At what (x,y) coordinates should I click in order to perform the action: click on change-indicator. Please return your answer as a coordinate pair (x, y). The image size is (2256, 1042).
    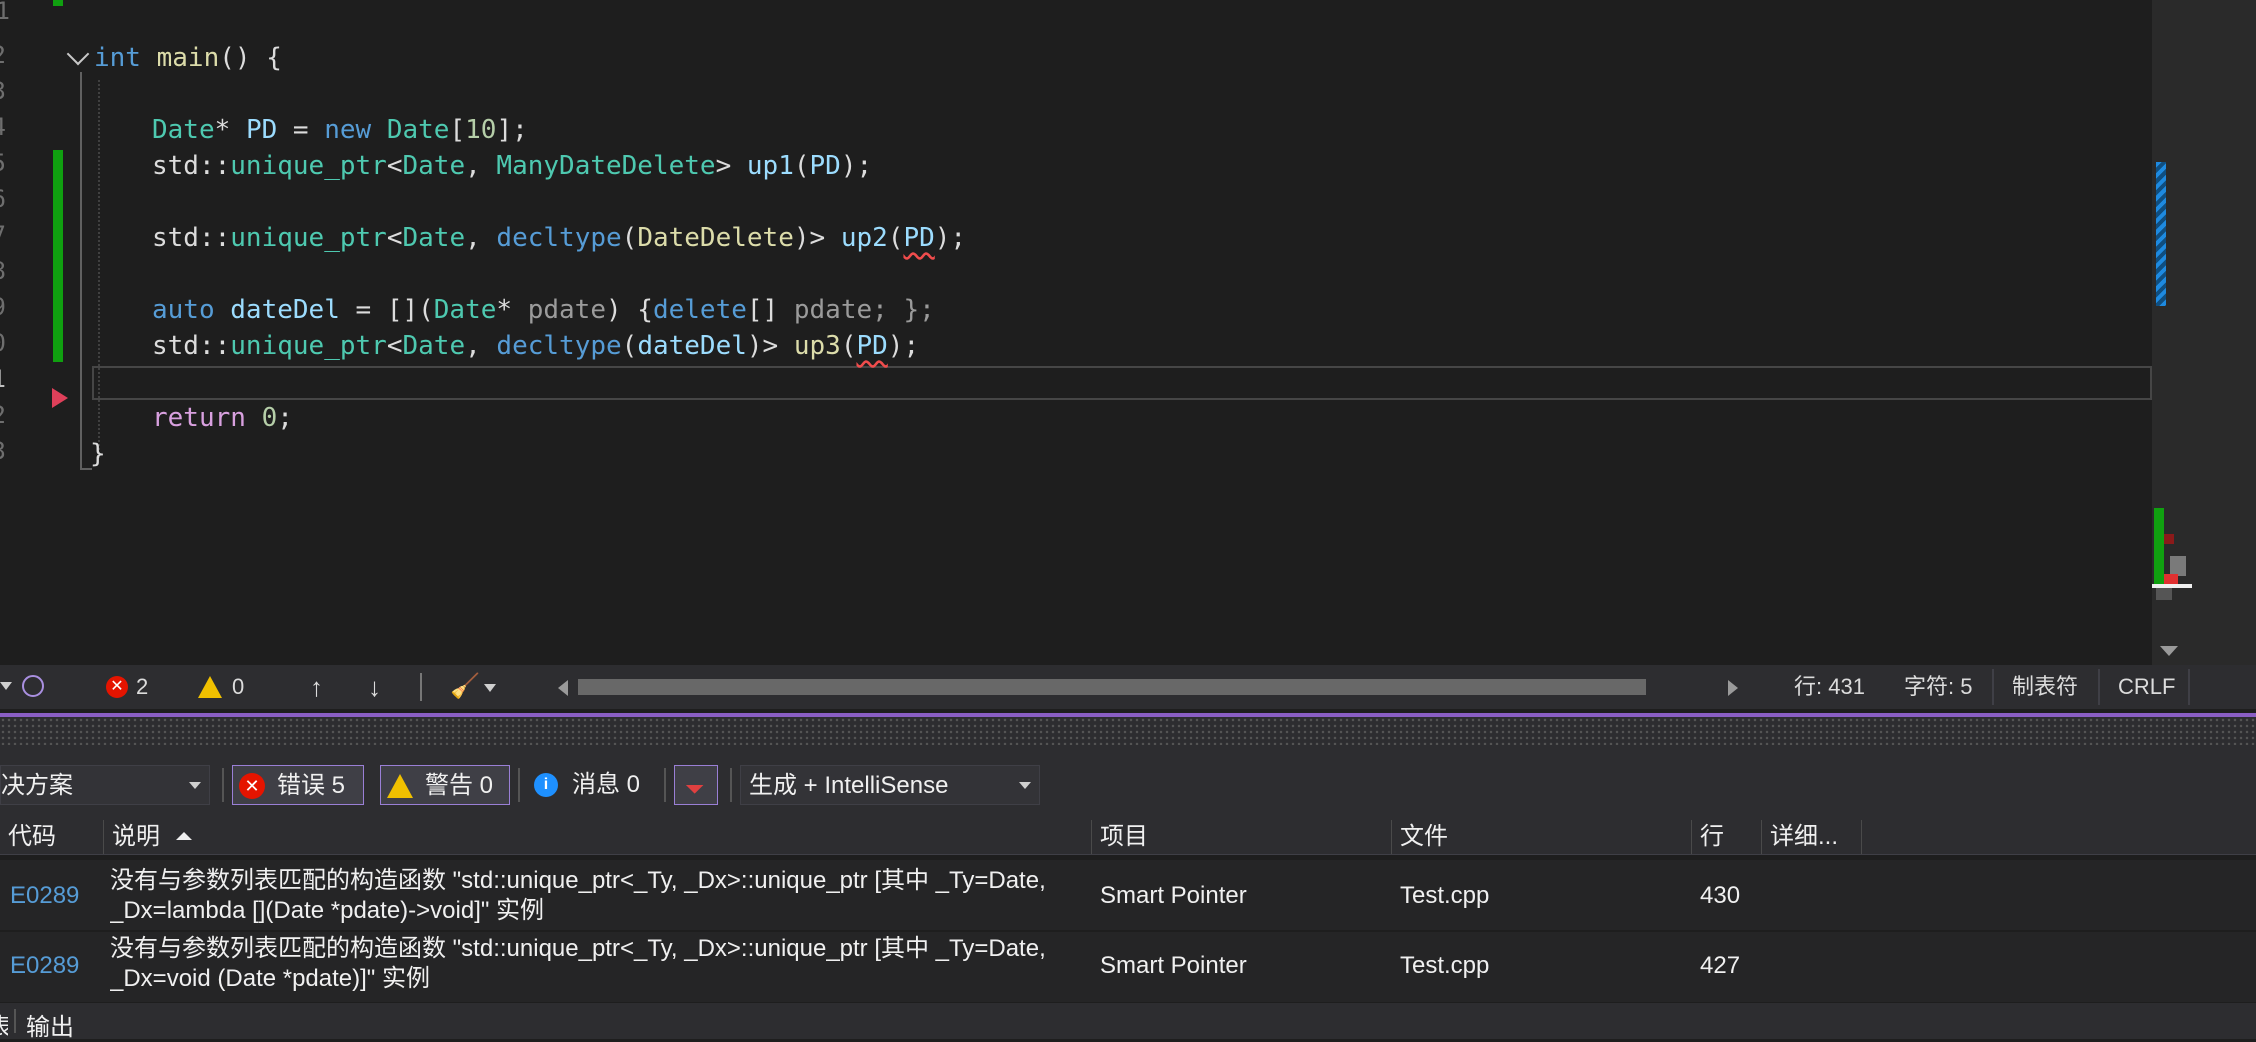
    Looking at the image, I should click on (2161, 234).